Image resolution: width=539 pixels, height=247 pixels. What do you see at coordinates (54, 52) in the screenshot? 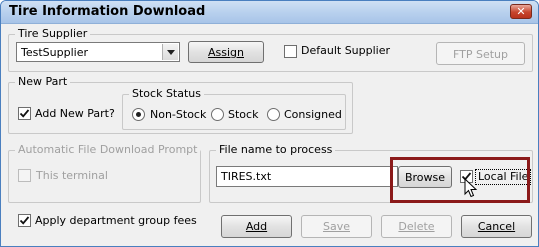
I see `tire-supplier-value: TestSupplier` at bounding box center [54, 52].